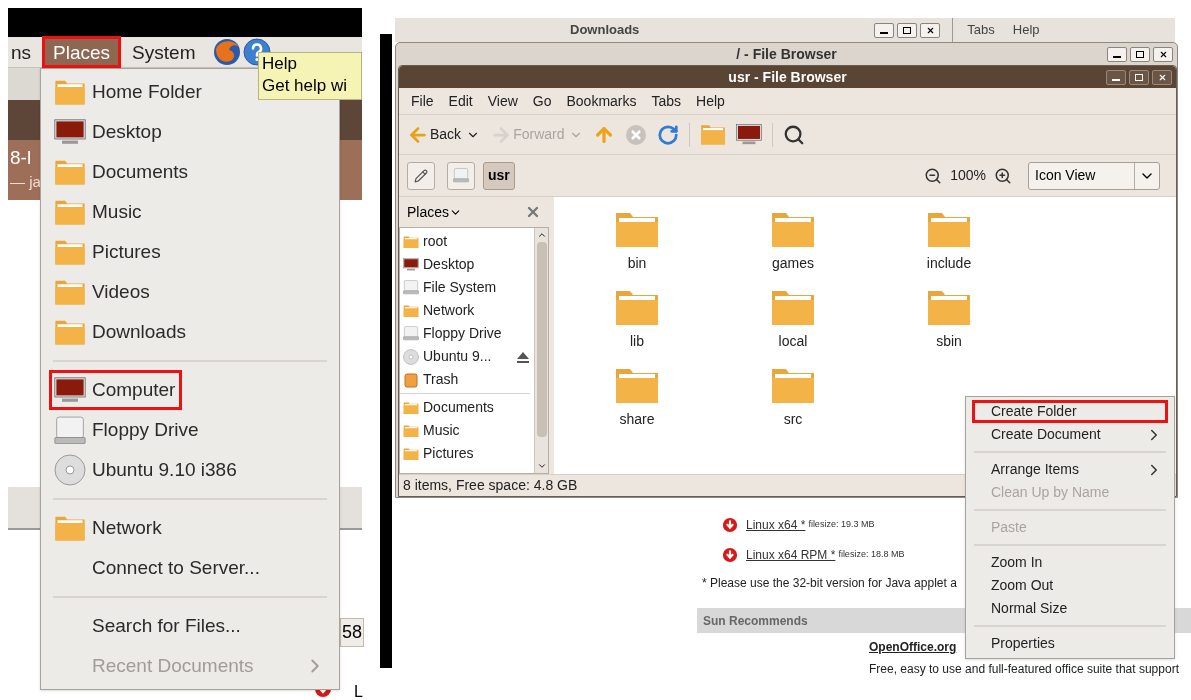  What do you see at coordinates (637, 397) in the screenshot?
I see `folder-item: share` at bounding box center [637, 397].